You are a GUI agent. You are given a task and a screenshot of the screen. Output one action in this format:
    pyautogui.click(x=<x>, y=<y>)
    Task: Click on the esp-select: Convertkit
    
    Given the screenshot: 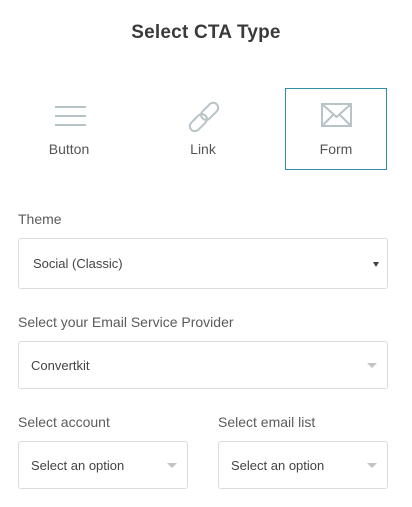 What is the action you would take?
    pyautogui.click(x=203, y=365)
    